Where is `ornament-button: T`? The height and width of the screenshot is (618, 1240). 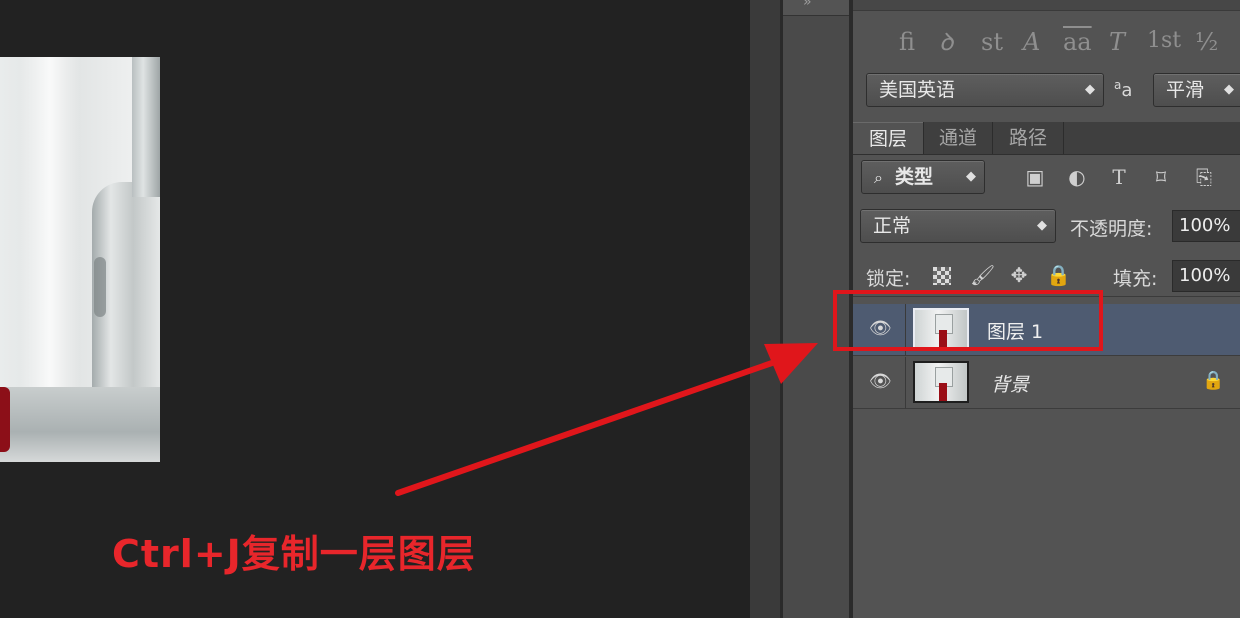
ornament-button: T is located at coordinates (1117, 42).